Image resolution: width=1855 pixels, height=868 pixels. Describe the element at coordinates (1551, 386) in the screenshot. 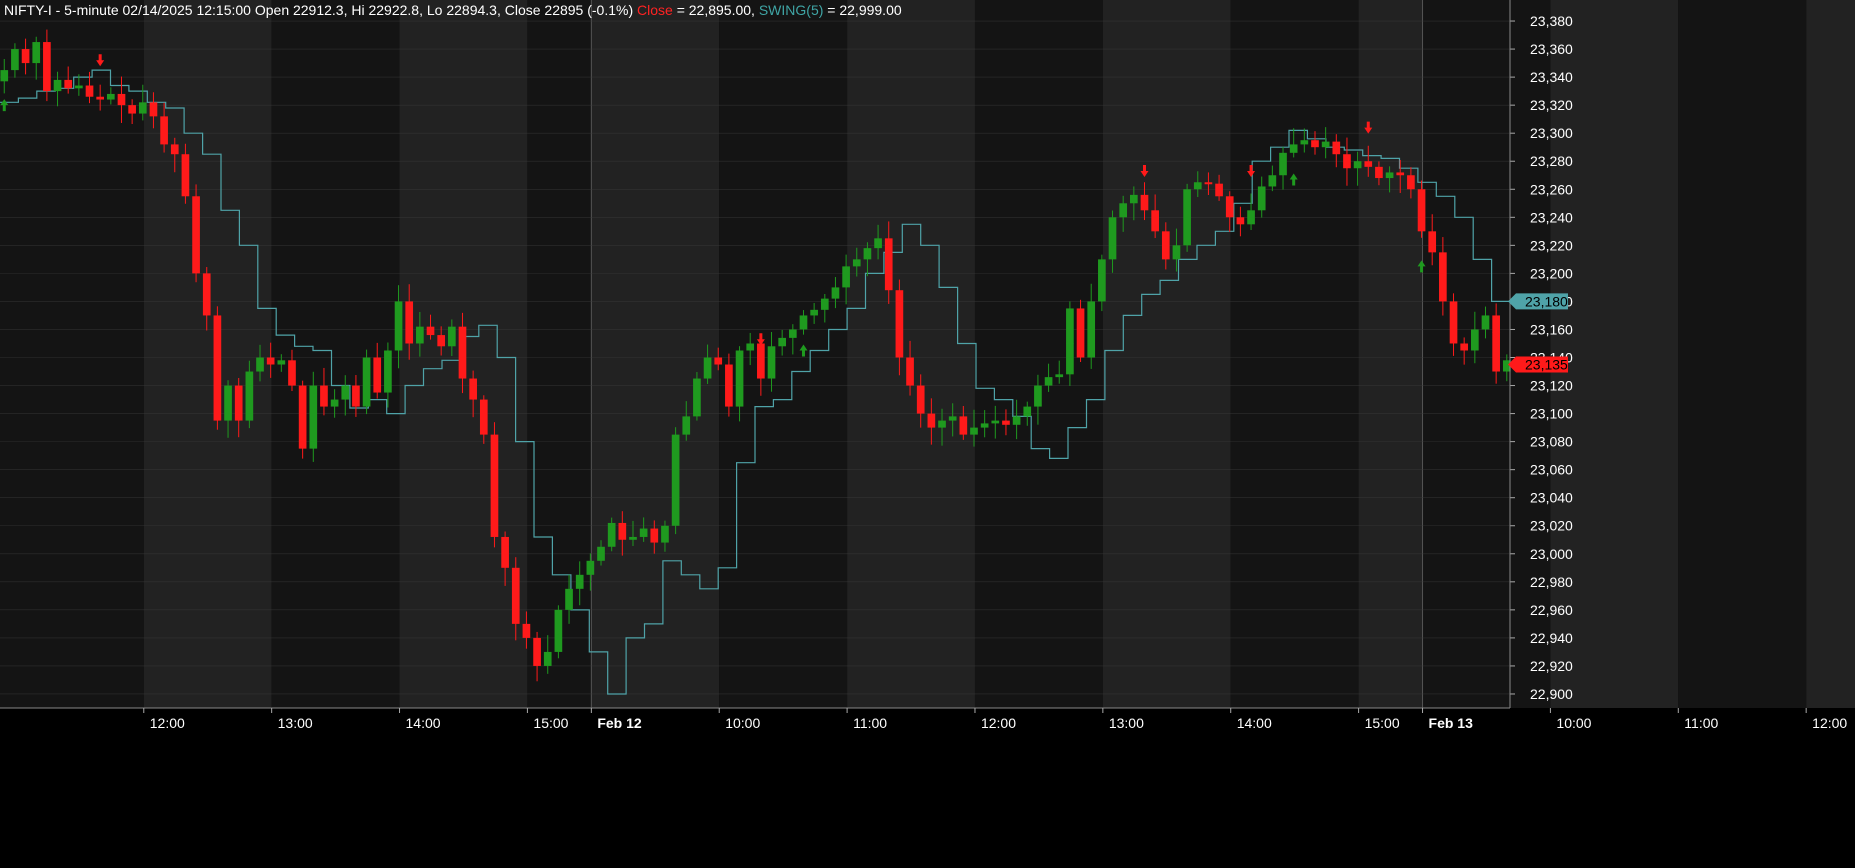

I see `y-tick-label: 23,120` at that location.